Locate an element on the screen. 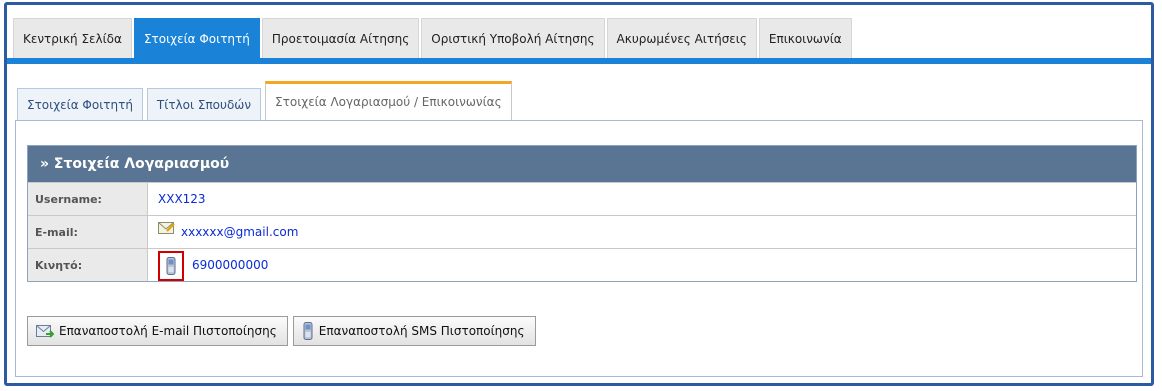  email-row: E-mail: xxxxxx@gmail.com is located at coordinates (582, 231).